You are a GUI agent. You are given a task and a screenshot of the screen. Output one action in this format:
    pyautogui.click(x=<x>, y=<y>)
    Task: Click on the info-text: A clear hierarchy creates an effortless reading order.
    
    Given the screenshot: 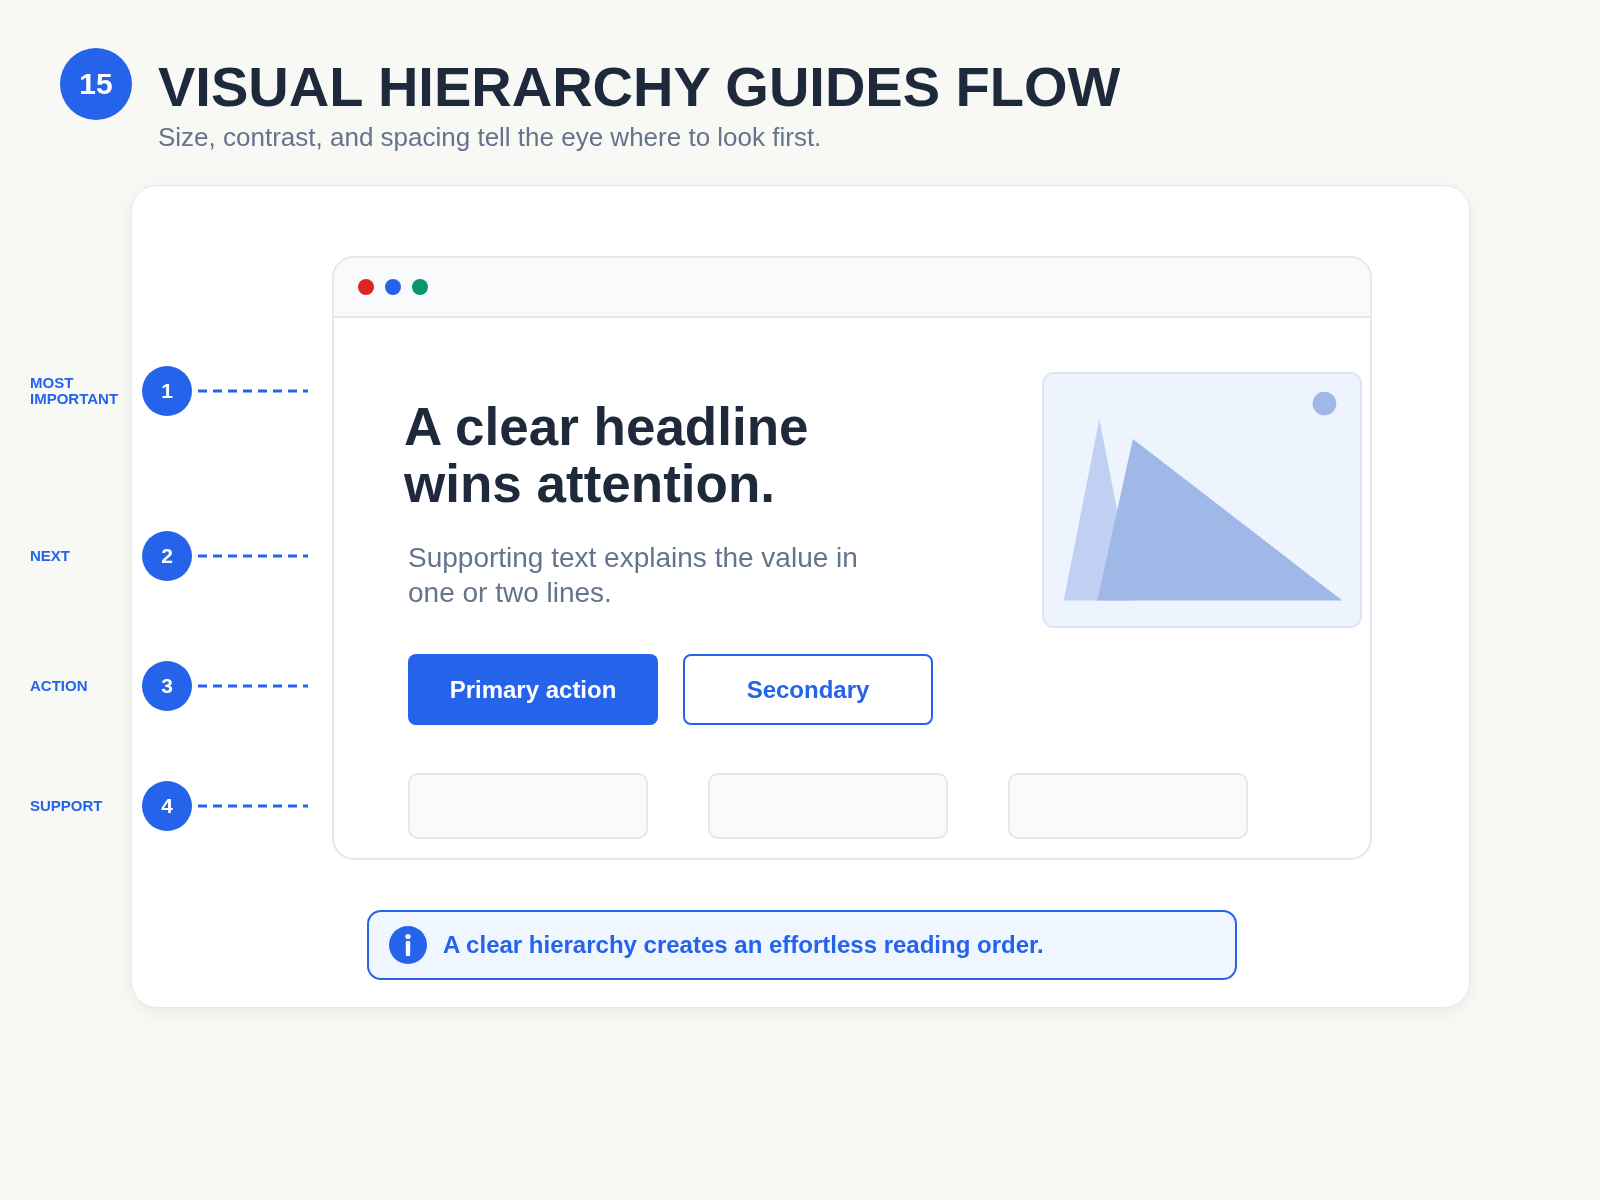 What is the action you would take?
    pyautogui.click(x=743, y=944)
    